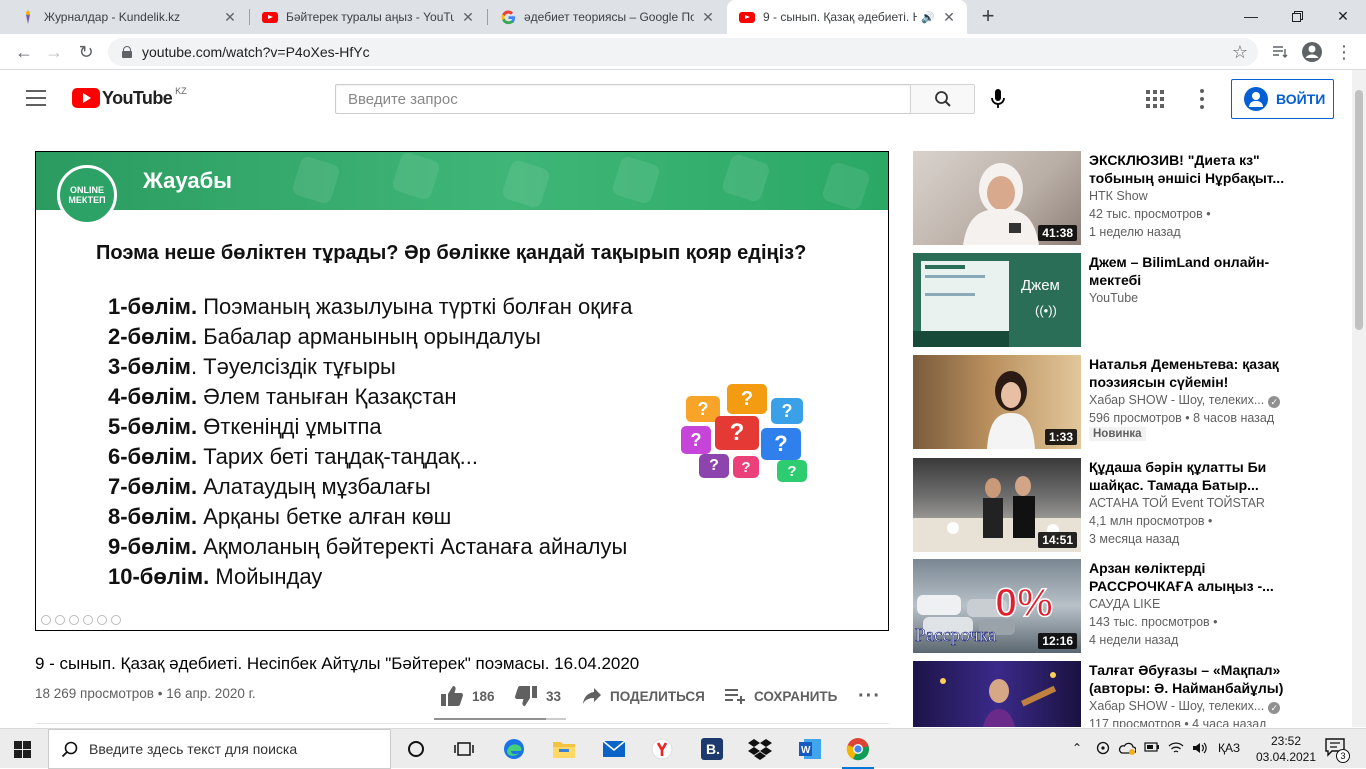  What do you see at coordinates (22, 749) in the screenshot?
I see `windows-start-icon` at bounding box center [22, 749].